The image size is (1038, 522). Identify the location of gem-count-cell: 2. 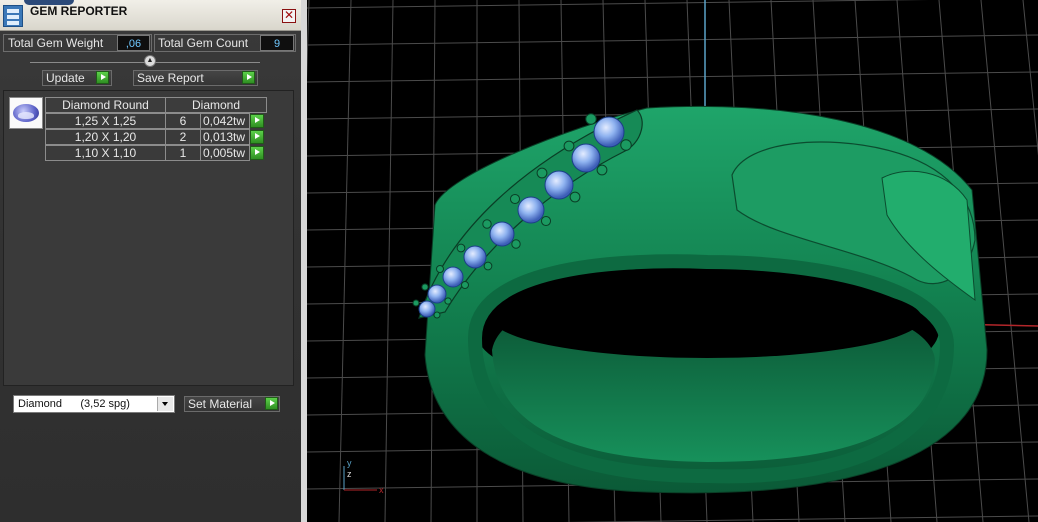
(183, 137).